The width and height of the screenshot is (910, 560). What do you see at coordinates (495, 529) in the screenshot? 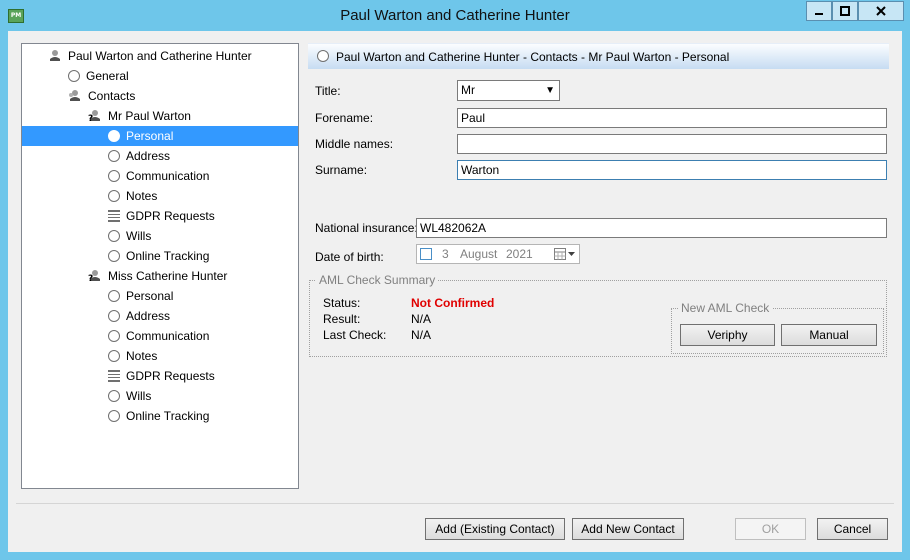
I see `add-existing-contact-button: Add (Existing Contact)` at bounding box center [495, 529].